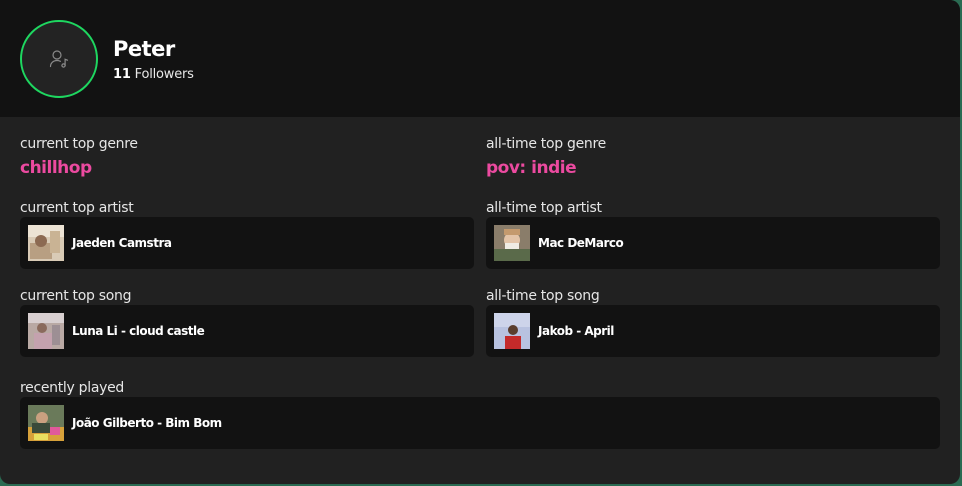 The image size is (962, 486). What do you see at coordinates (546, 144) in the screenshot?
I see `alltime-top-genre-label: all-time top genre` at bounding box center [546, 144].